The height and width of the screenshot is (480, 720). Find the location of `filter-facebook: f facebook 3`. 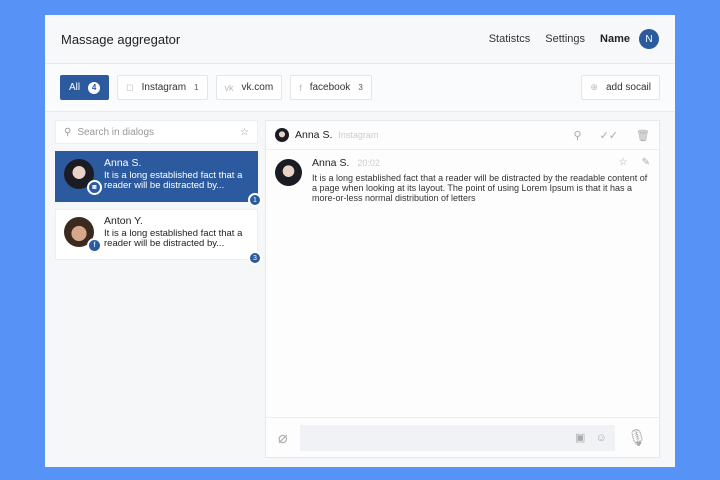

filter-facebook: f facebook 3 is located at coordinates (331, 87).